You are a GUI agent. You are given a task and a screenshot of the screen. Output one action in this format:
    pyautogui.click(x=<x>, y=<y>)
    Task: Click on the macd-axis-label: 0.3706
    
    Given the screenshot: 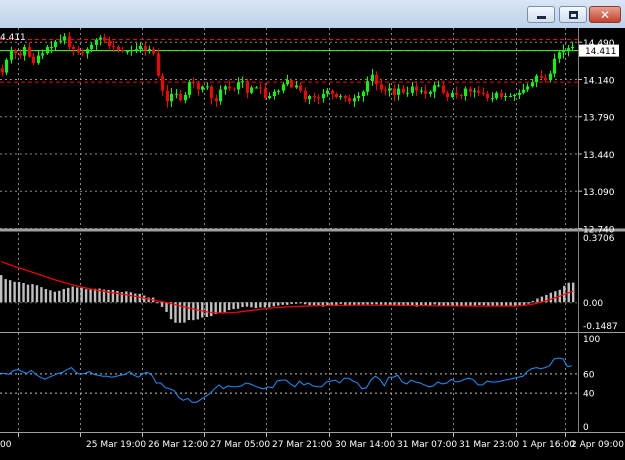 What is the action you would take?
    pyautogui.click(x=599, y=239)
    